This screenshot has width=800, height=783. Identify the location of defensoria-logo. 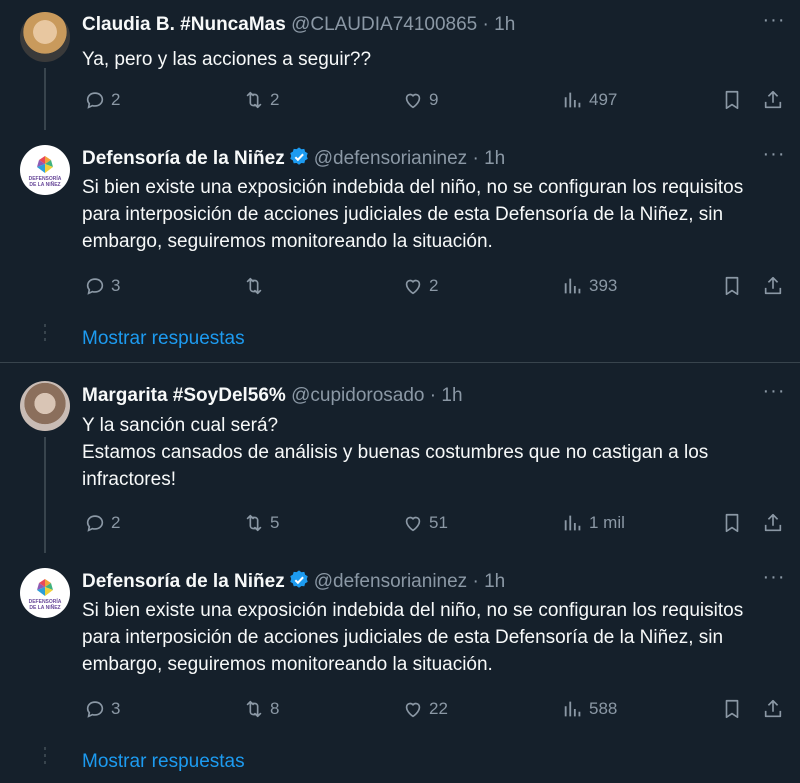
(45, 164).